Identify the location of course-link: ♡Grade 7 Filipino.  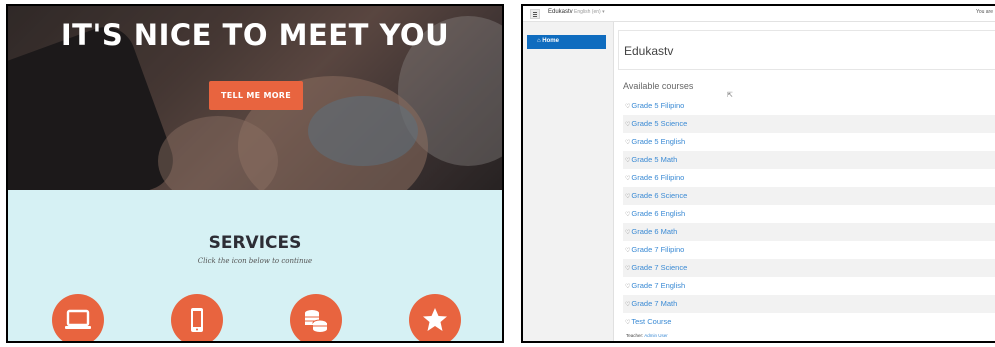
(809, 250).